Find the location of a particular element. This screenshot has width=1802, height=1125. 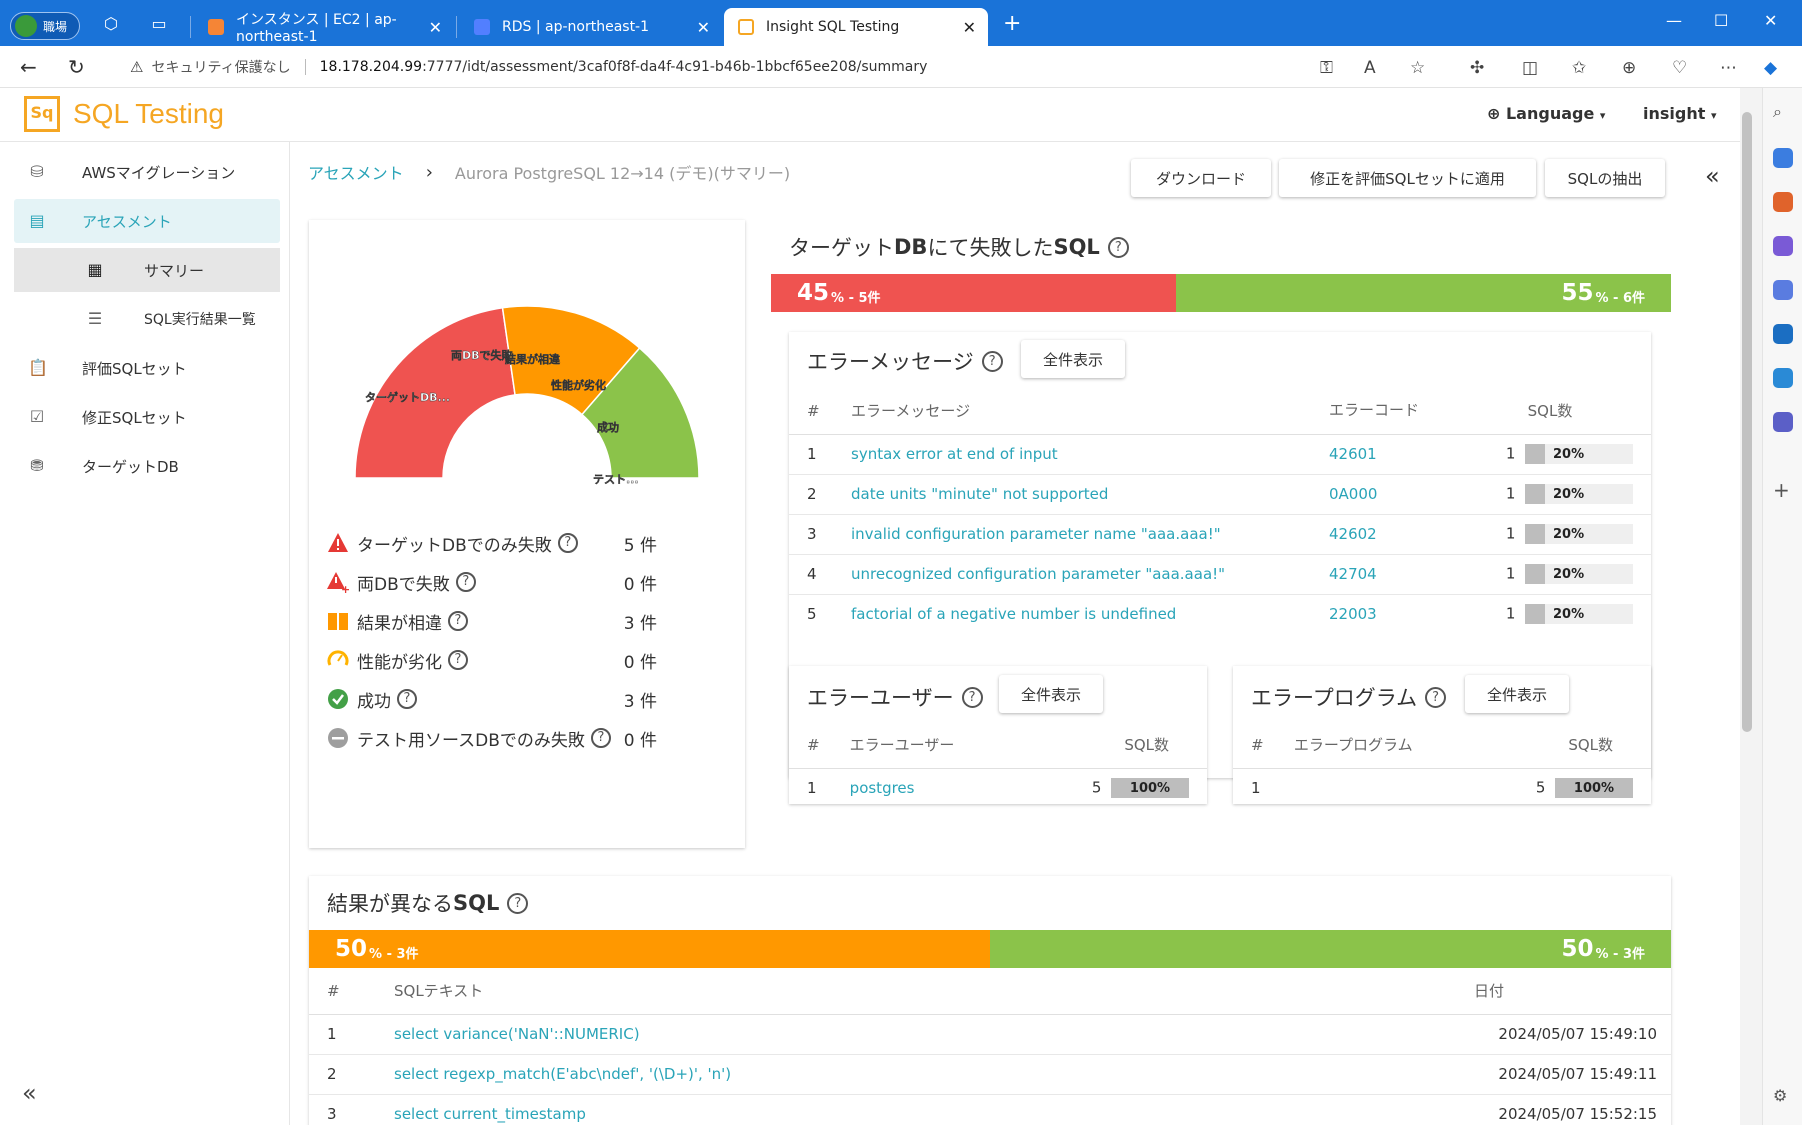

sidebar-item-target-db: ⛃ ターゲットDB is located at coordinates (147, 466).